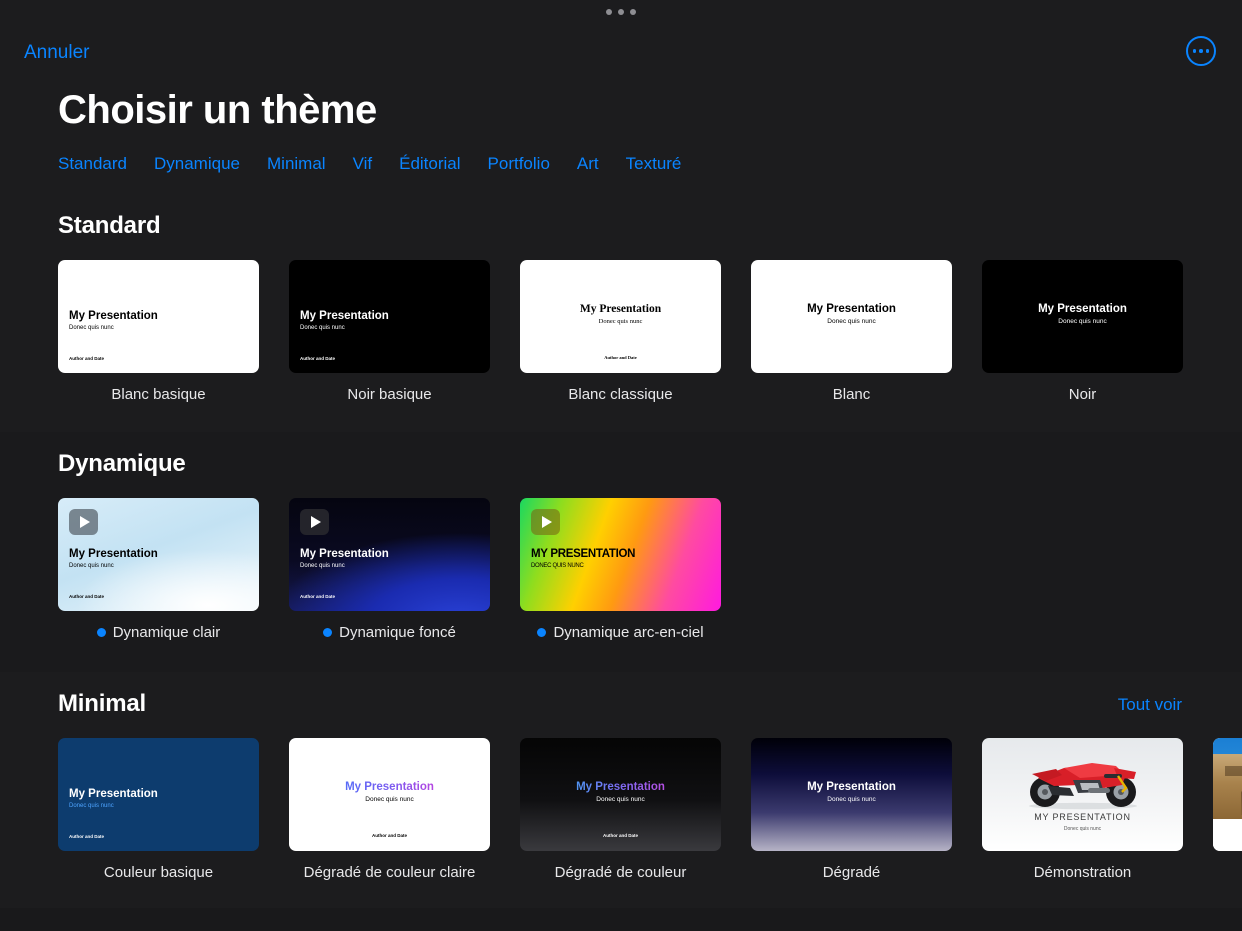  What do you see at coordinates (519, 164) in the screenshot?
I see `category-link-portfolio: Portfolio` at bounding box center [519, 164].